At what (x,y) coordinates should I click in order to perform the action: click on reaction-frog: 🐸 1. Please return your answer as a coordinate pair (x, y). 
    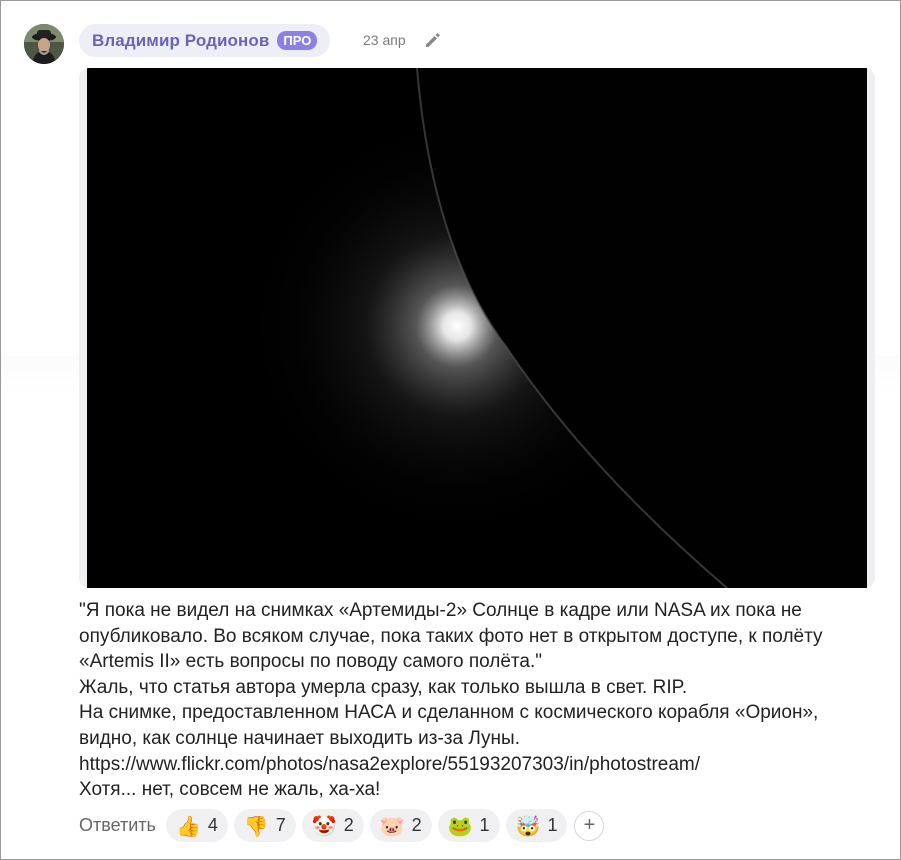
    Looking at the image, I should click on (468, 825).